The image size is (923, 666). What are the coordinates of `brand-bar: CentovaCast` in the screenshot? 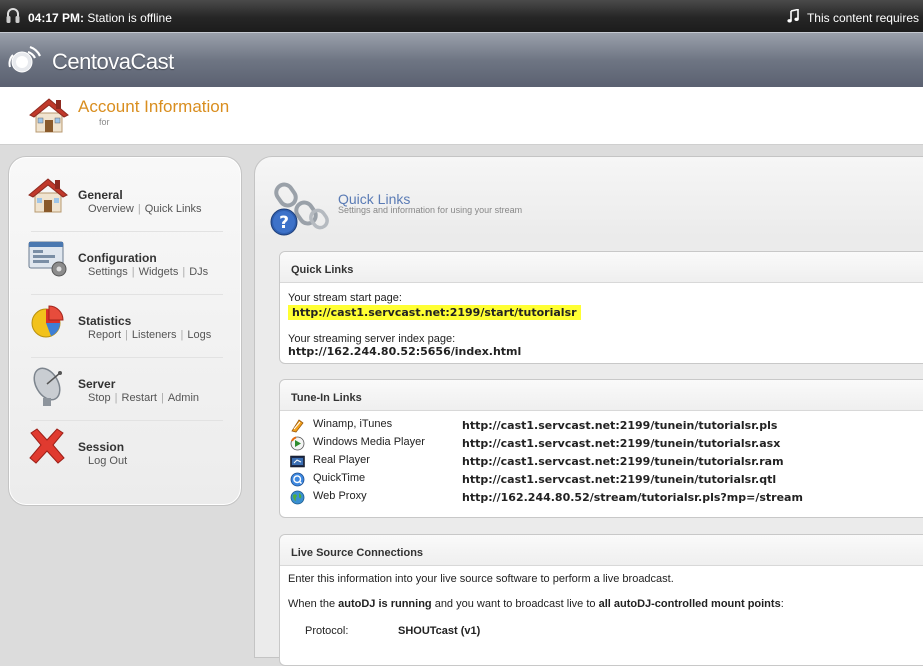 It's located at (461, 60).